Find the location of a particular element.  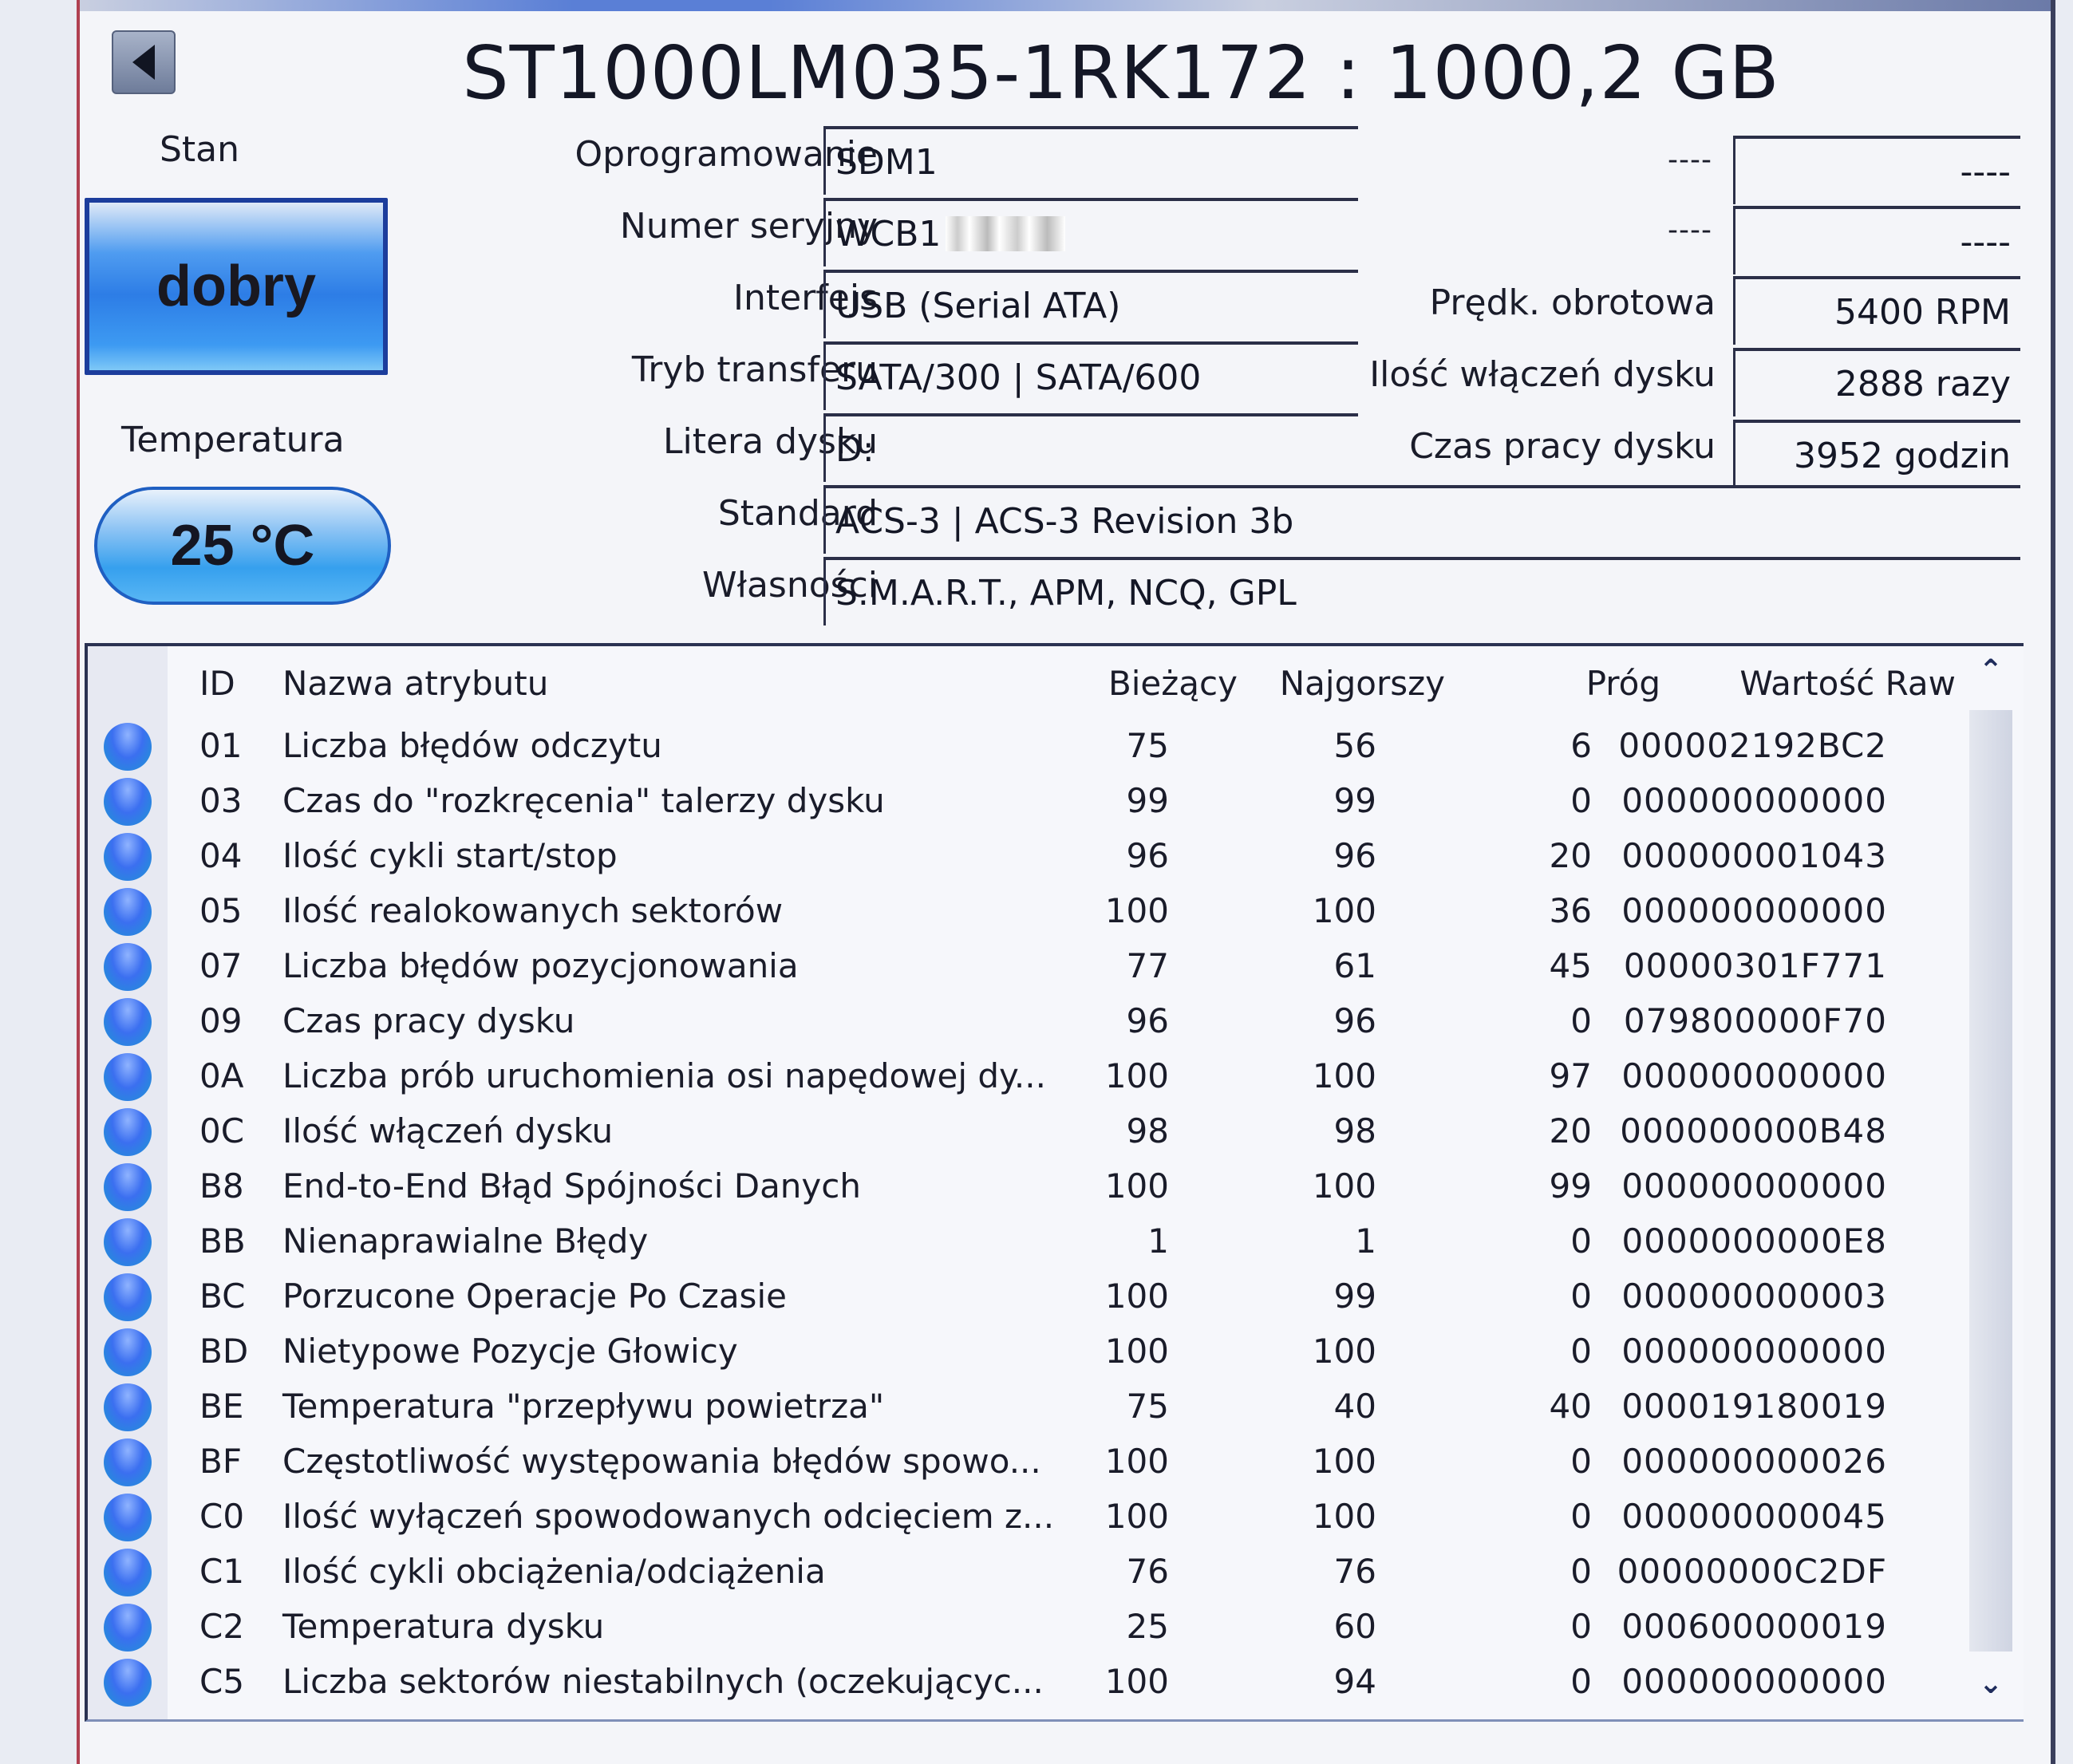

unused-field-1: ---- is located at coordinates (1876, 170).